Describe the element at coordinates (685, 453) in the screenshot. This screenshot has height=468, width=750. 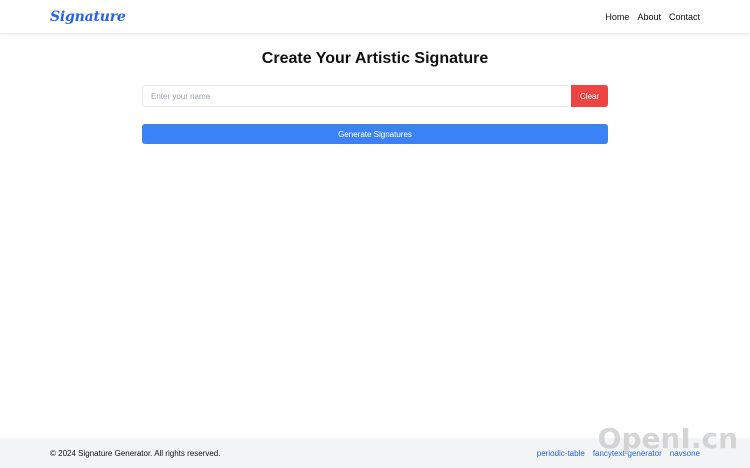
I see `footer-link-navsone: navsone` at that location.